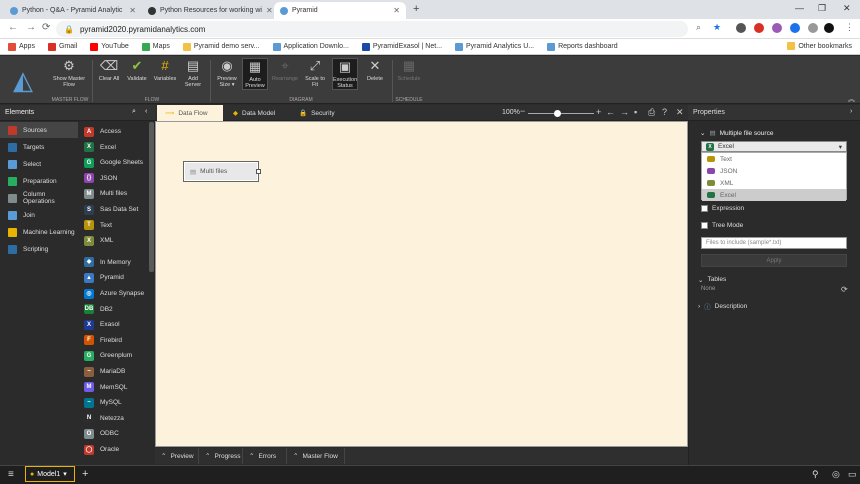 This screenshot has height=484, width=860. I want to click on refresh-icon: ⟳, so click(844, 289).